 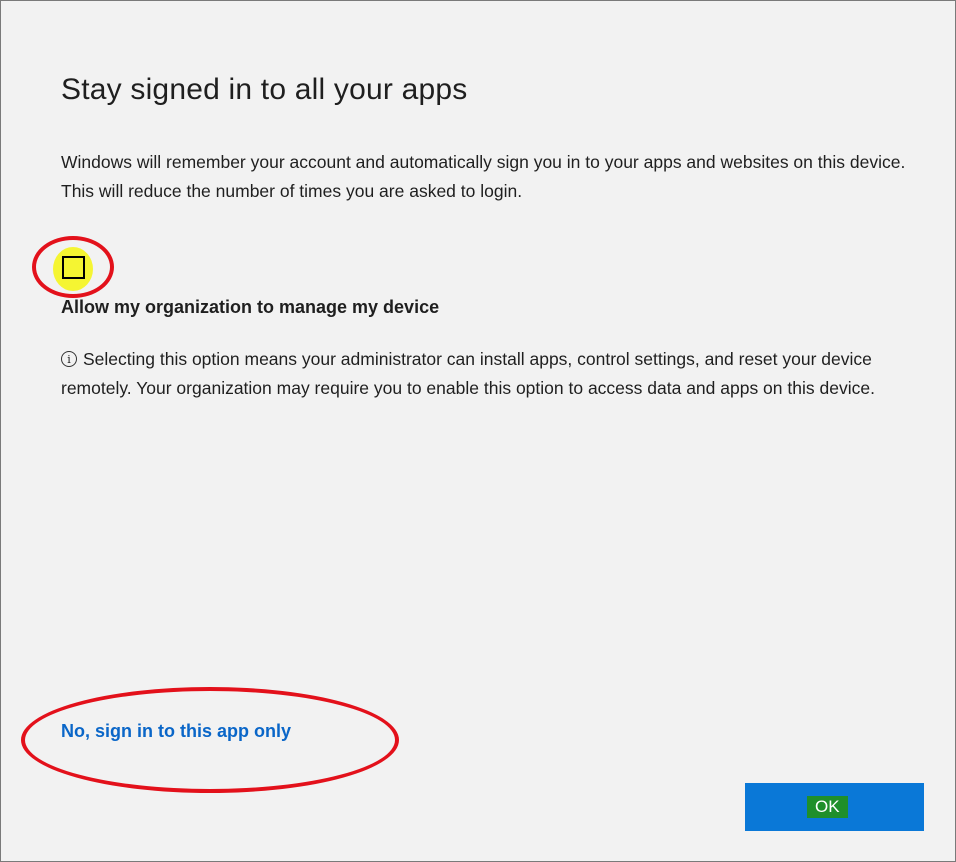 What do you see at coordinates (827, 807) in the screenshot?
I see `ok-button-label: OK` at bounding box center [827, 807].